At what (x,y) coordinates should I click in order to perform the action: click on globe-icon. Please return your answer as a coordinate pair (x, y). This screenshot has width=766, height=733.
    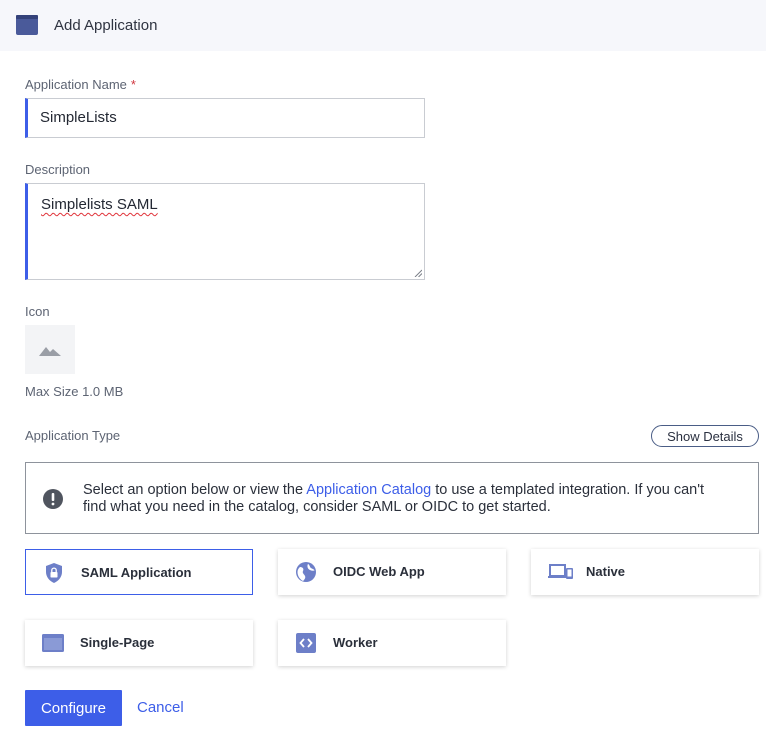
    Looking at the image, I should click on (306, 572).